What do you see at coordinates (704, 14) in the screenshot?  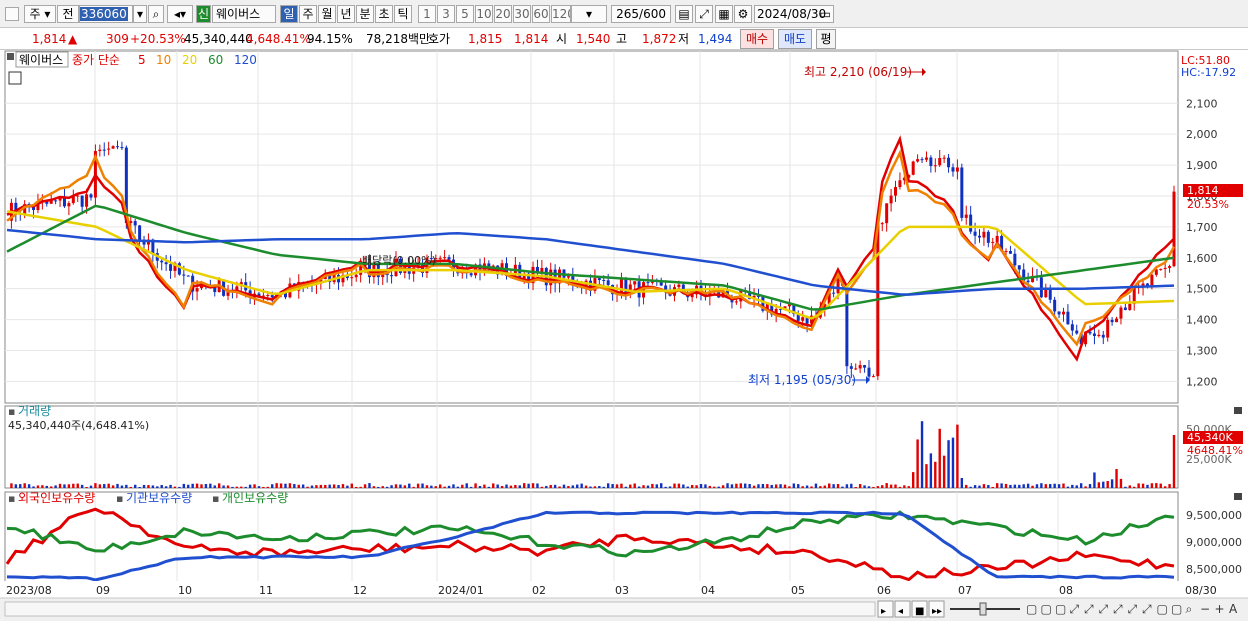 I see `tool-icon: ⤢` at bounding box center [704, 14].